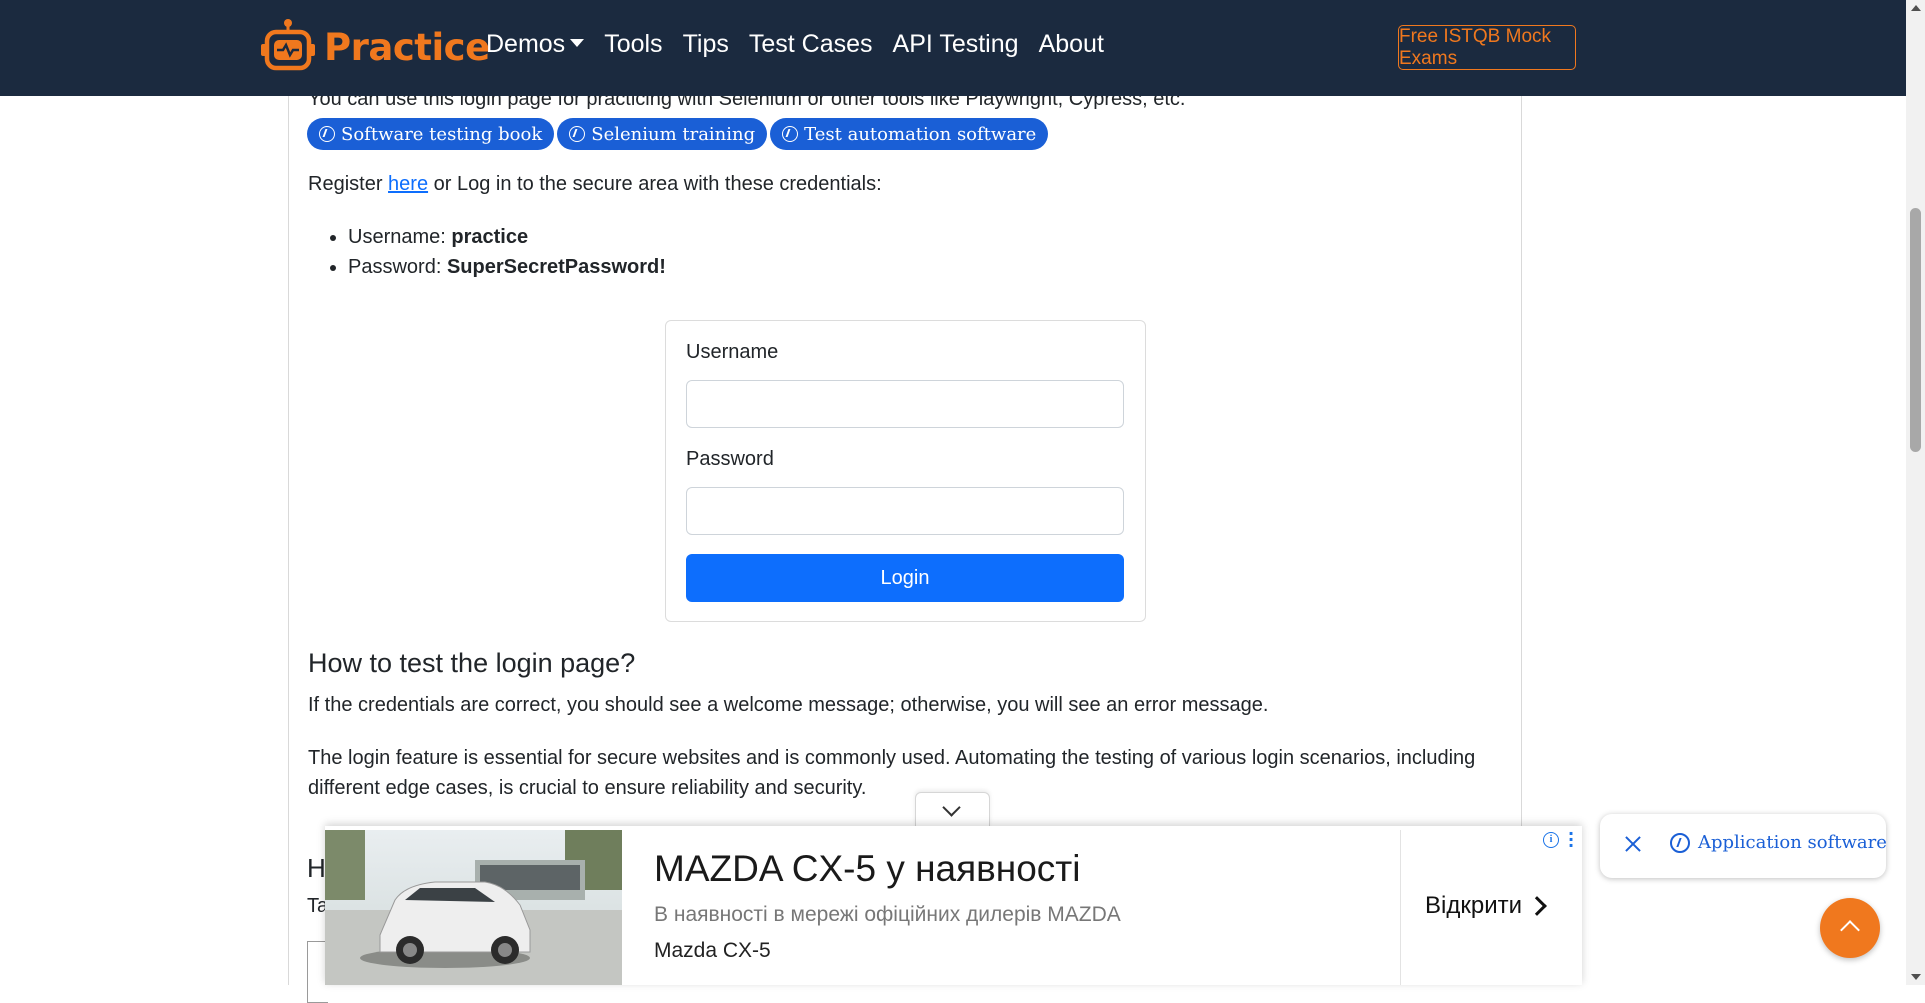 The width and height of the screenshot is (1925, 1003). I want to click on pill-label: Test automation software, so click(920, 134).